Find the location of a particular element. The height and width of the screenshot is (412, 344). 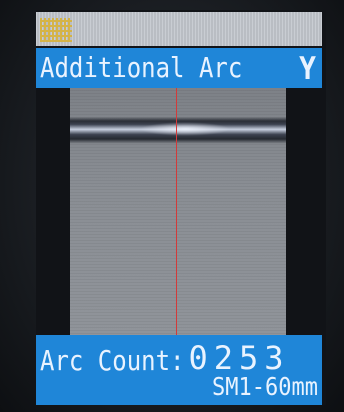

title-label: Additional Arc is located at coordinates (141, 68).